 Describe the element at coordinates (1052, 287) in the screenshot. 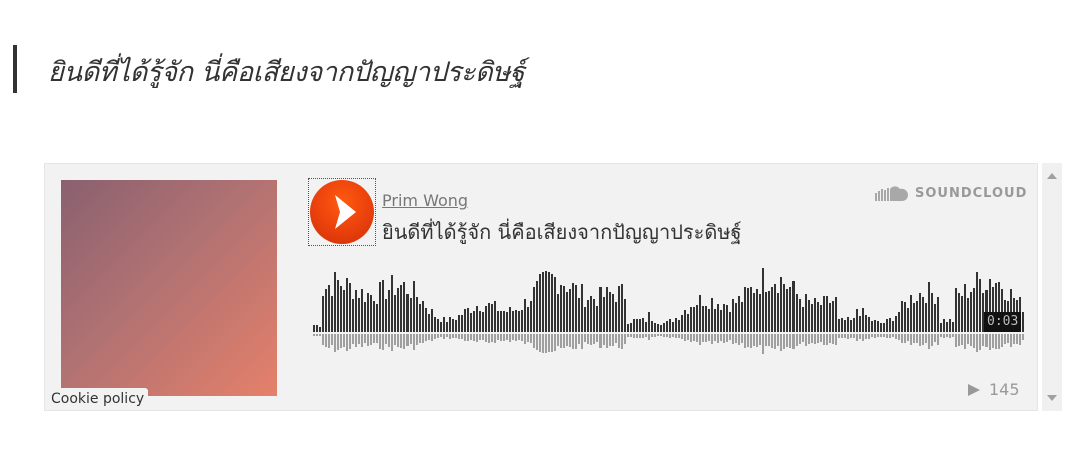

I see `scrollbar` at that location.